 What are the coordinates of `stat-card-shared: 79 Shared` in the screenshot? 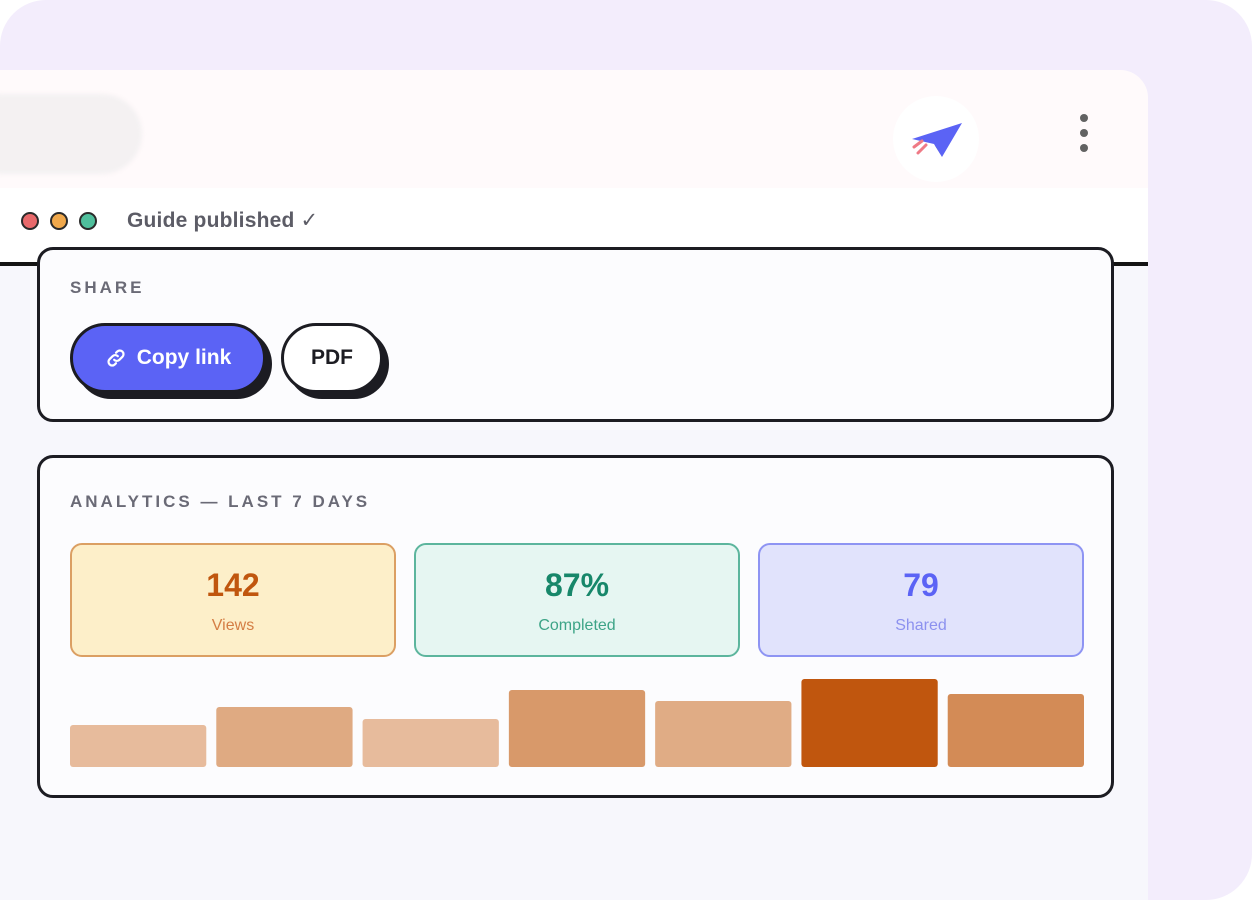 It's located at (921, 600).